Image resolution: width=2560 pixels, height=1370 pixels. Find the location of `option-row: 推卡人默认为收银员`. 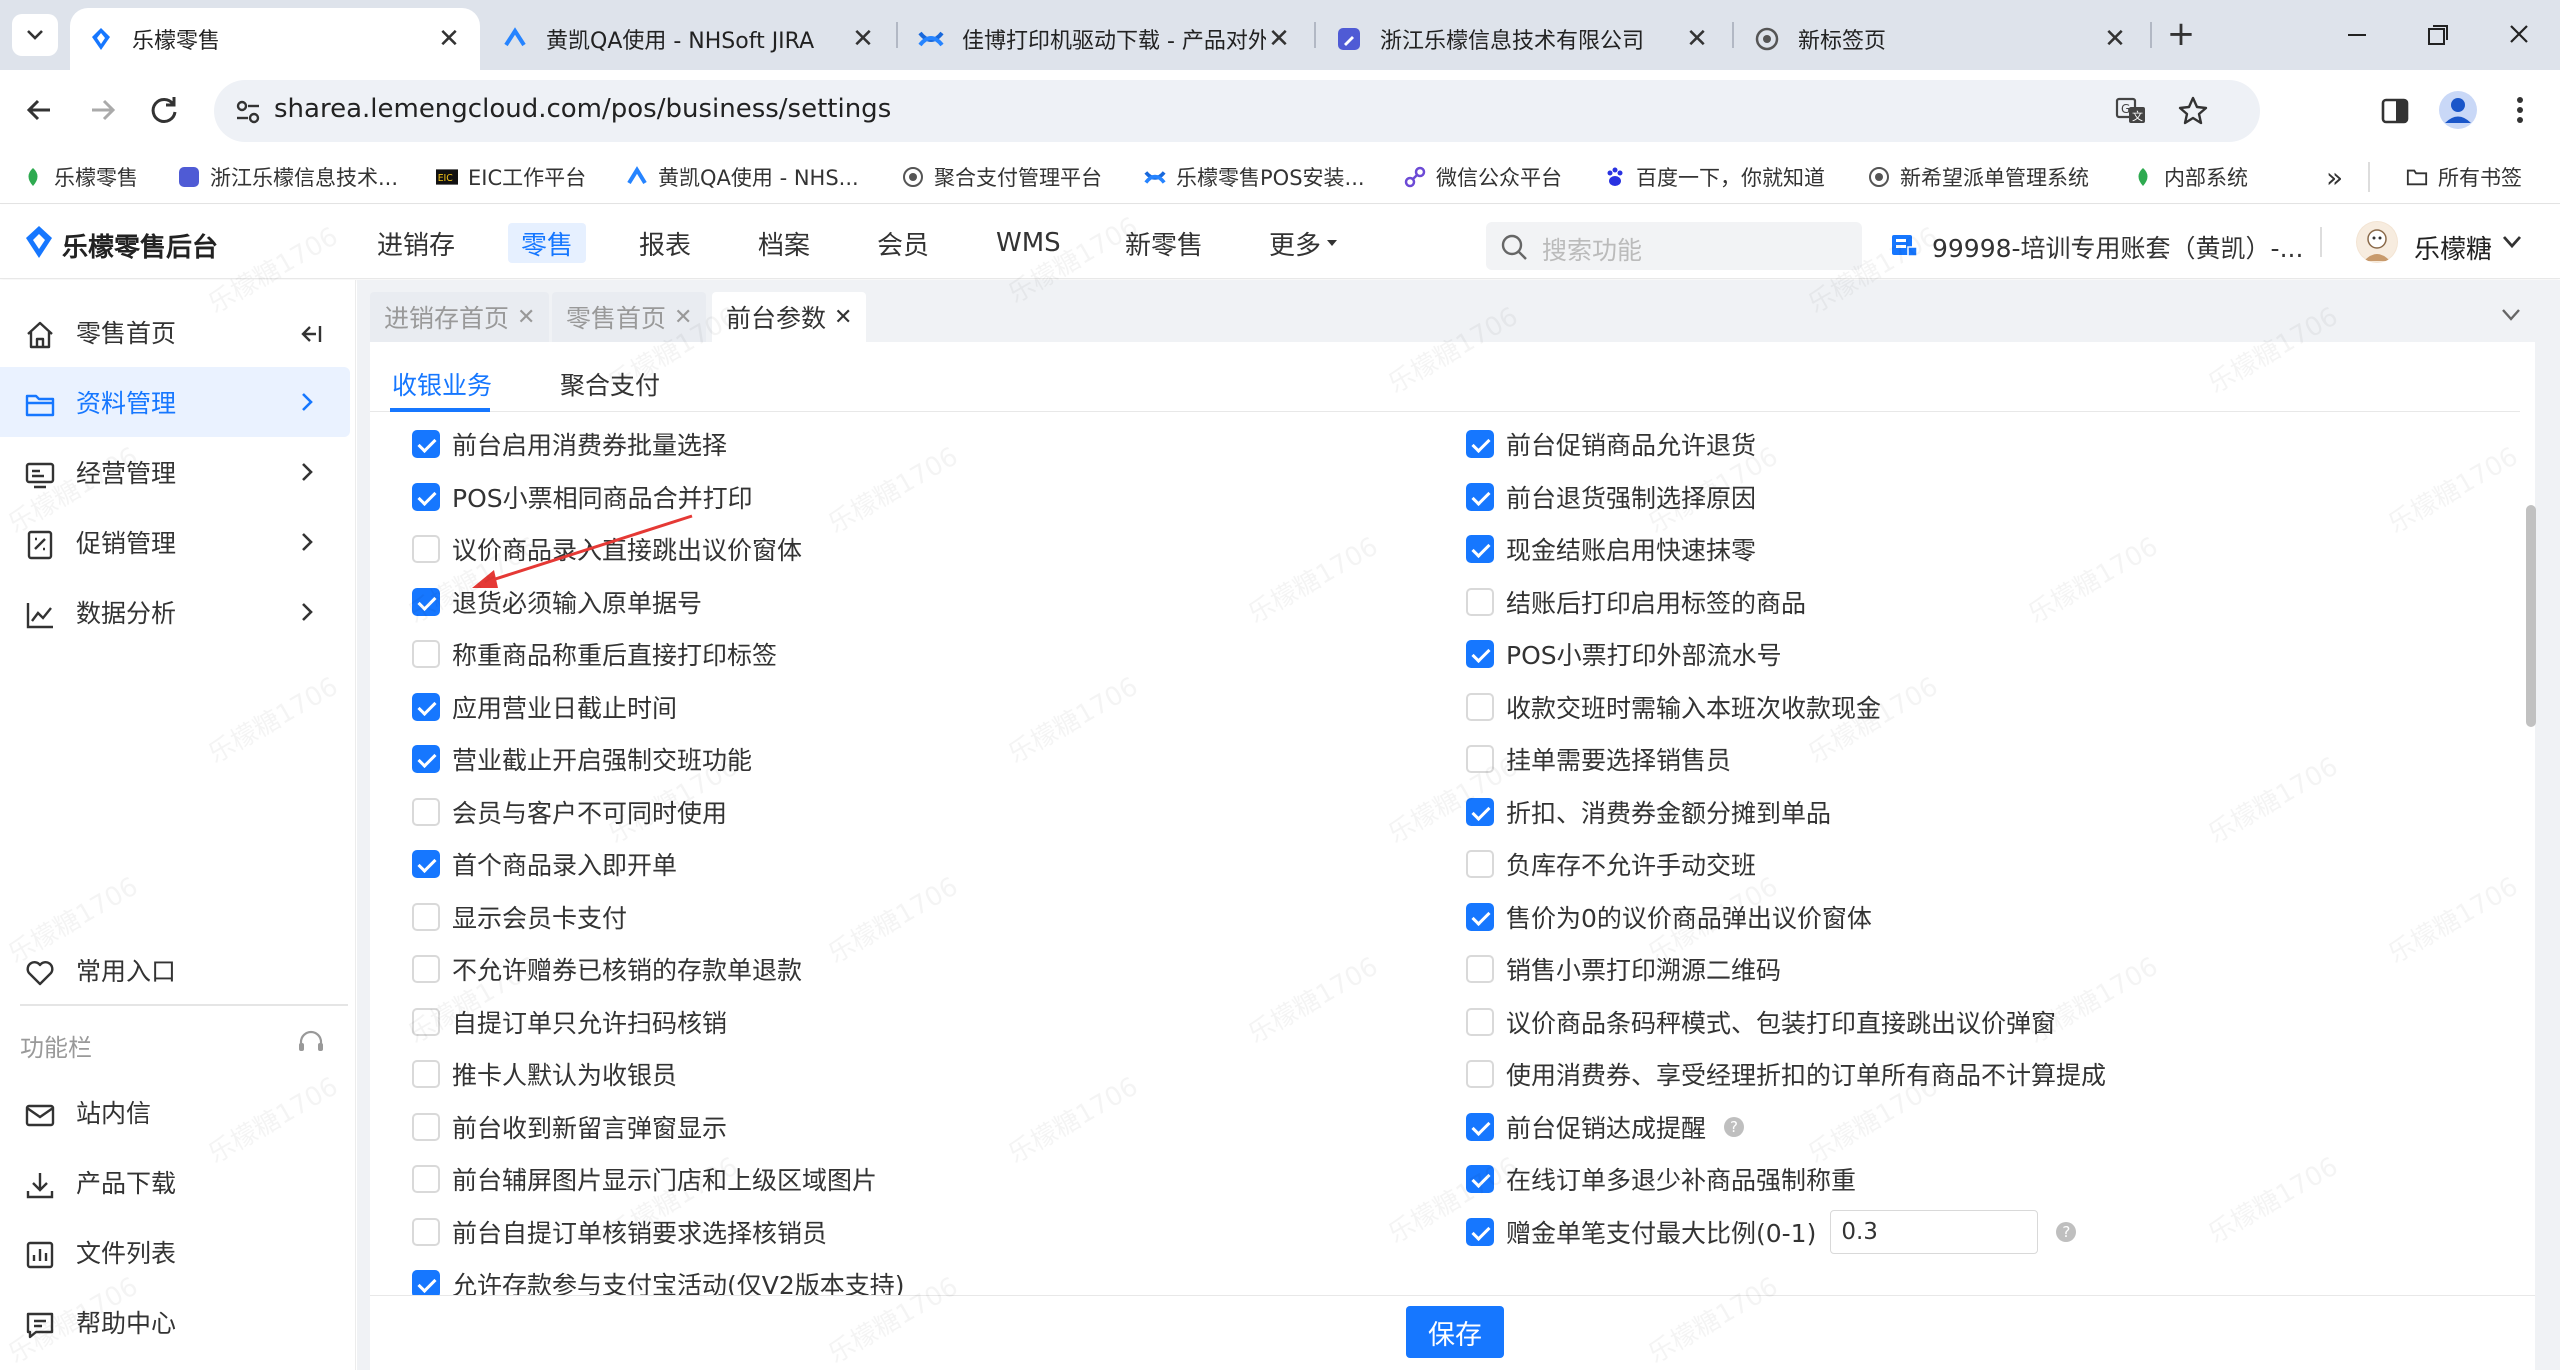

option-row: 推卡人默认为收银员 is located at coordinates (544, 1074).